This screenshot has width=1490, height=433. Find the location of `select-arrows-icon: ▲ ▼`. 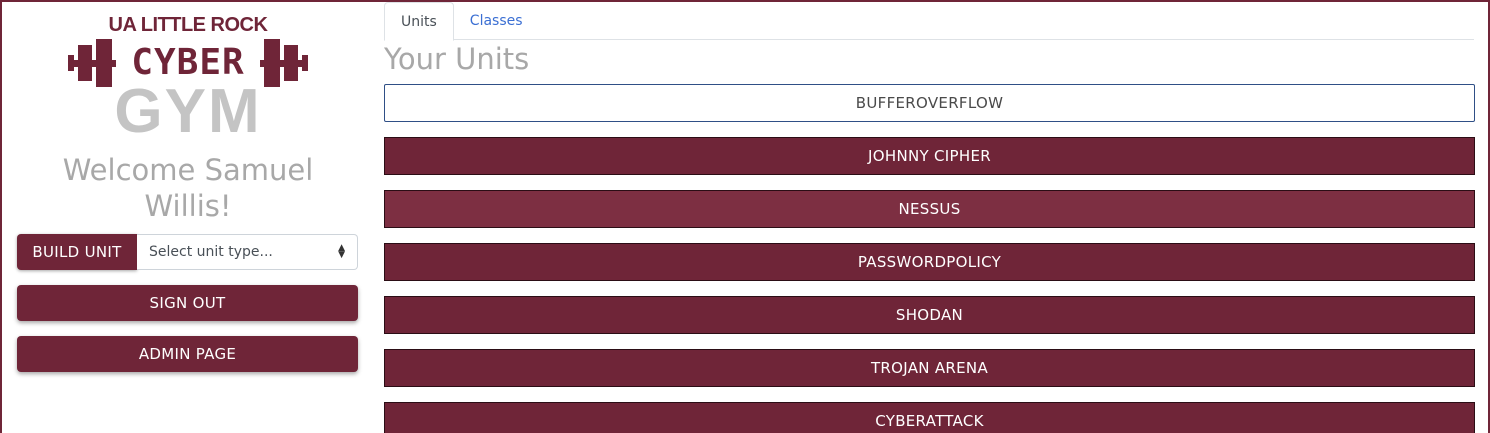

select-arrows-icon: ▲ ▼ is located at coordinates (341, 251).